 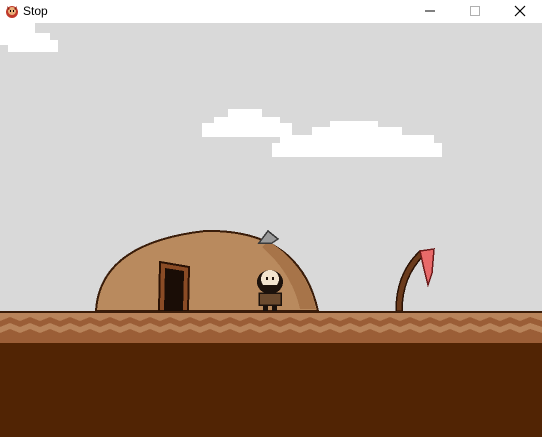 I want to click on minimize-icon, so click(x=430, y=11).